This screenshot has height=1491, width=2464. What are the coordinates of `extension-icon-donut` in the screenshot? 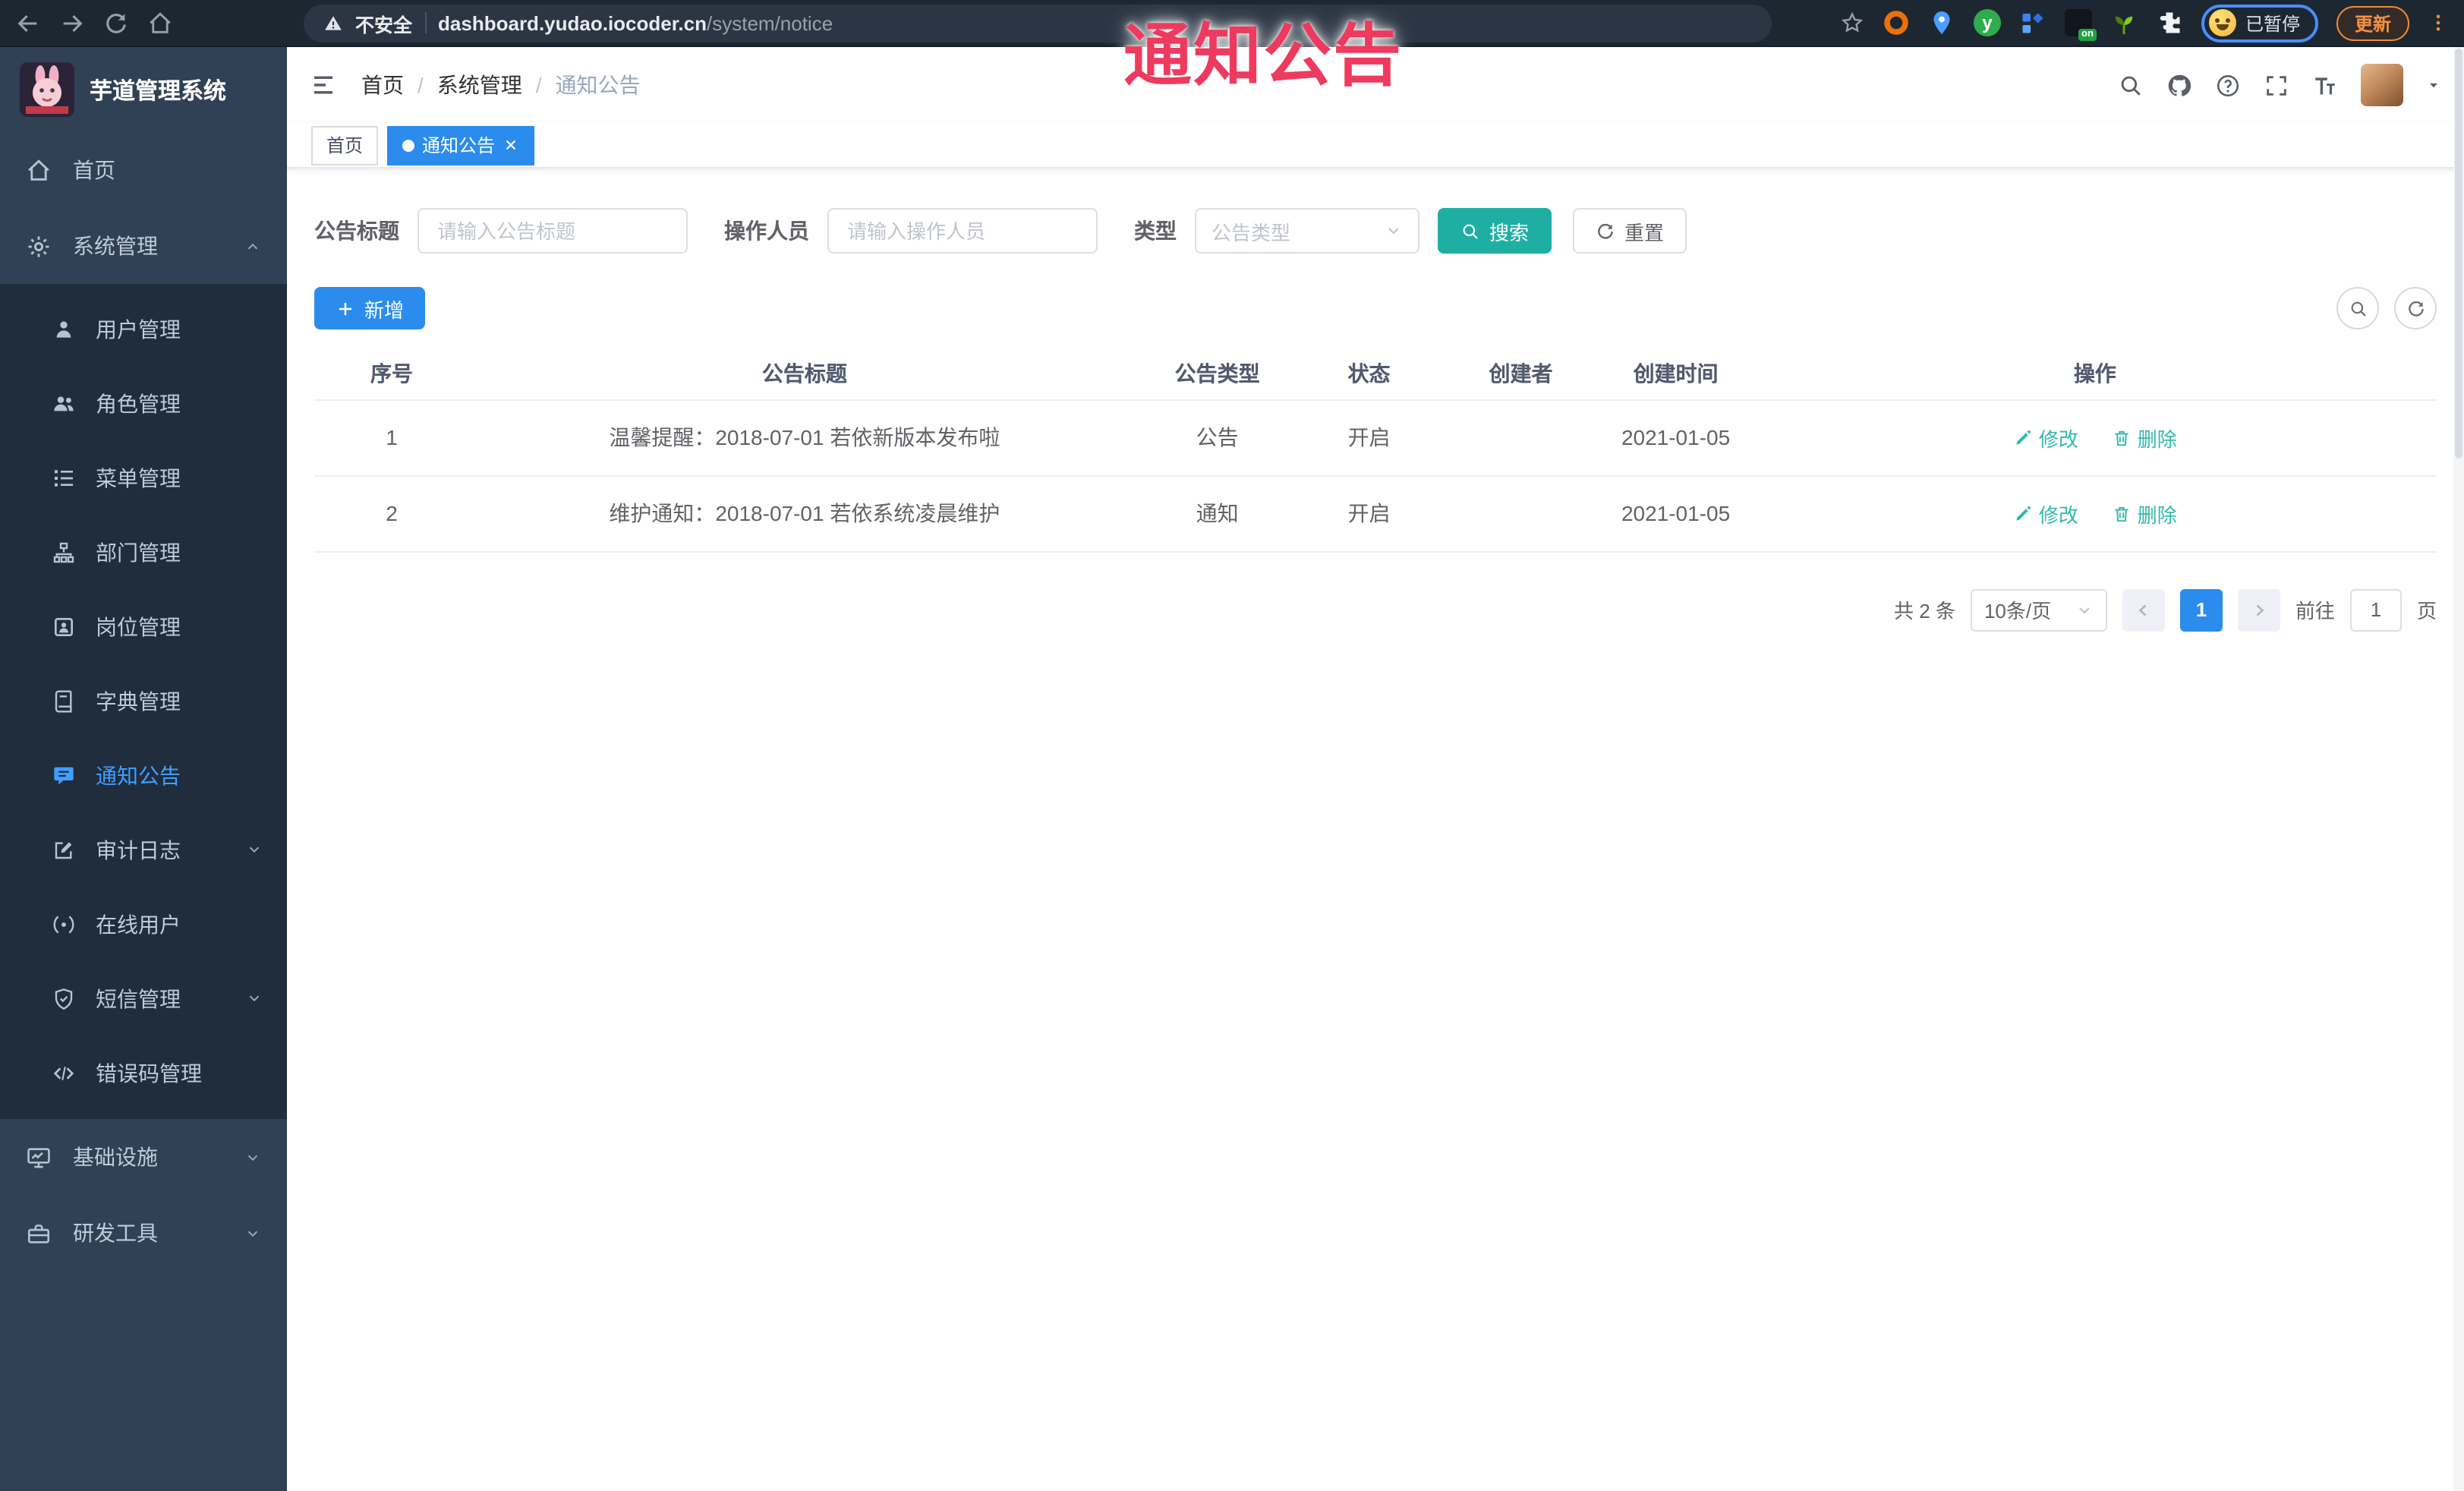 It's located at (1897, 22).